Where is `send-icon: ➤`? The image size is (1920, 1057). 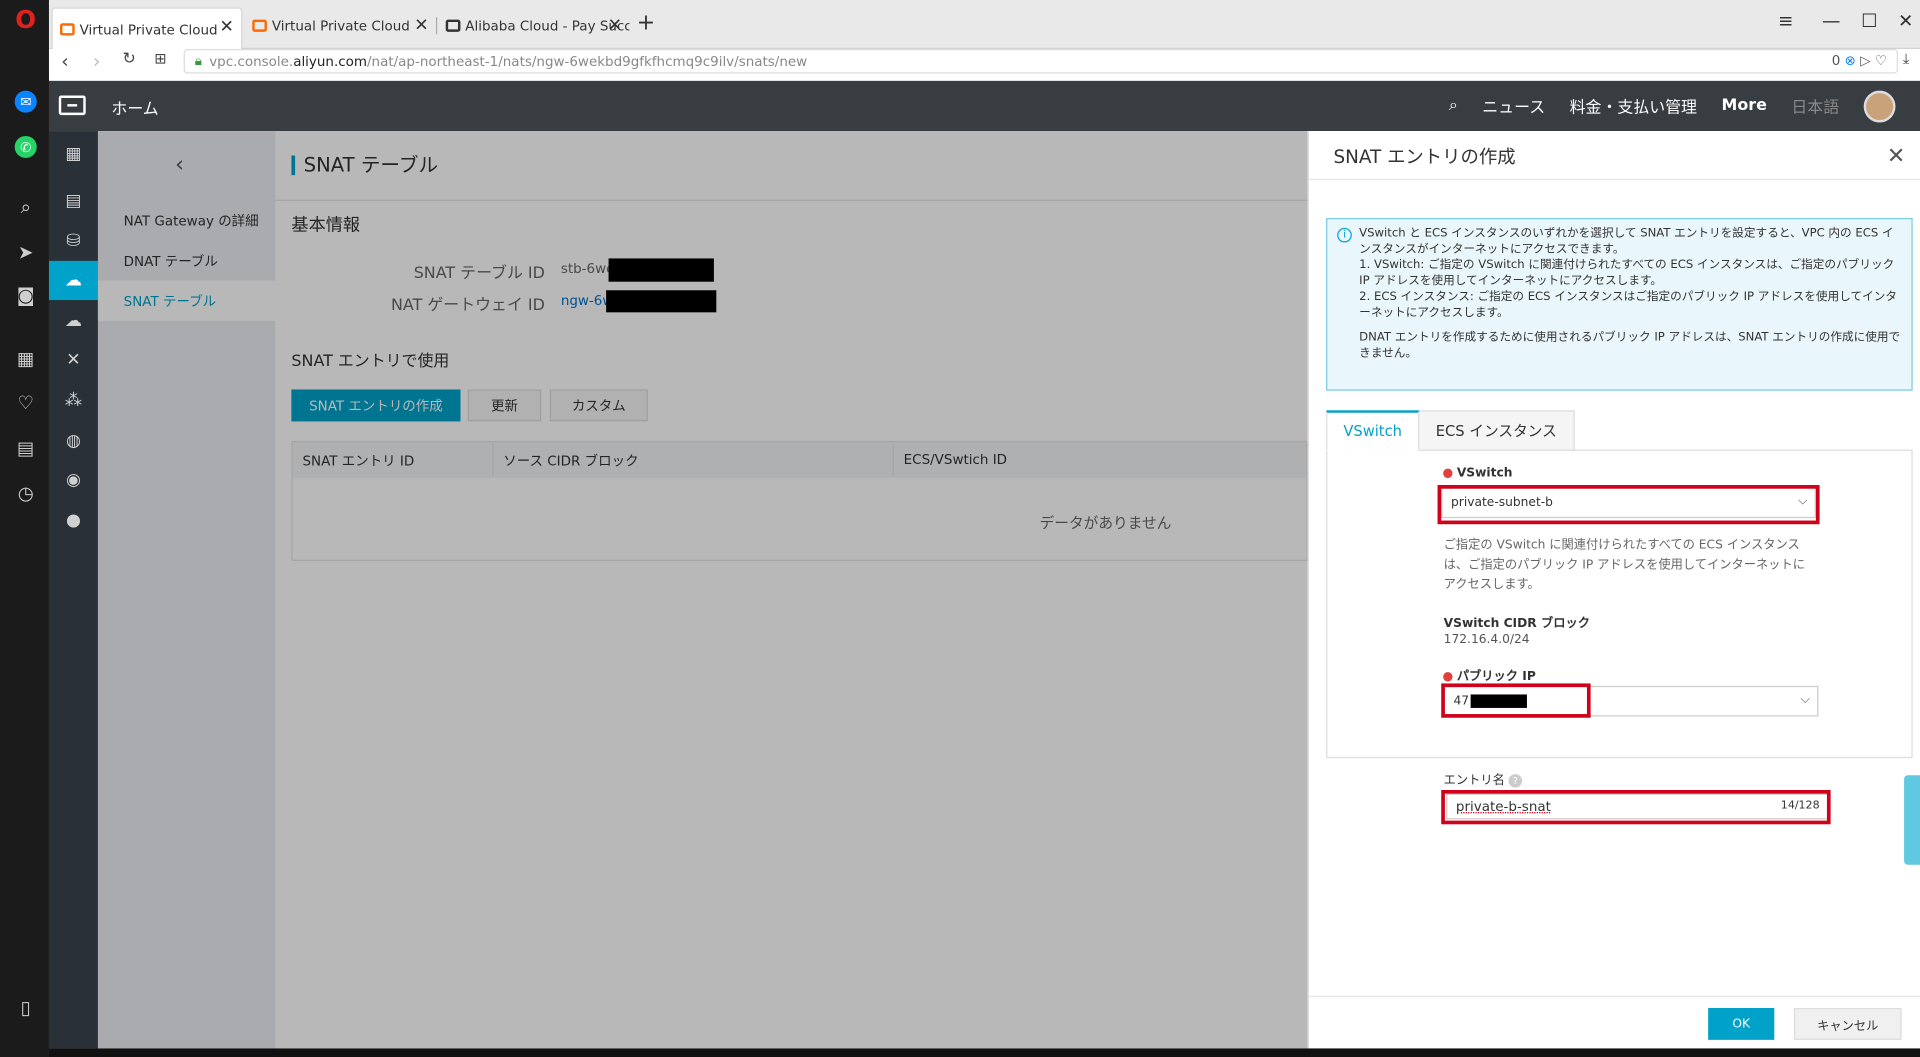
send-icon: ➤ is located at coordinates (25, 252).